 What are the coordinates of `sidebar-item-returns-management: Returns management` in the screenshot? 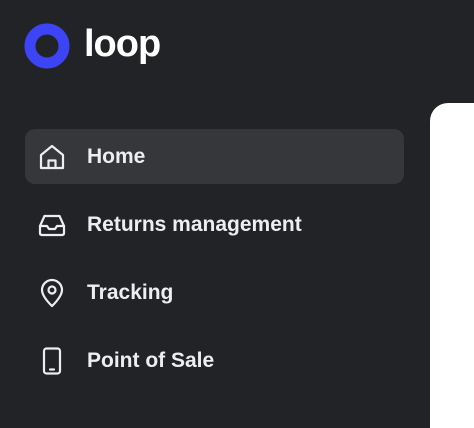 It's located at (214, 224).